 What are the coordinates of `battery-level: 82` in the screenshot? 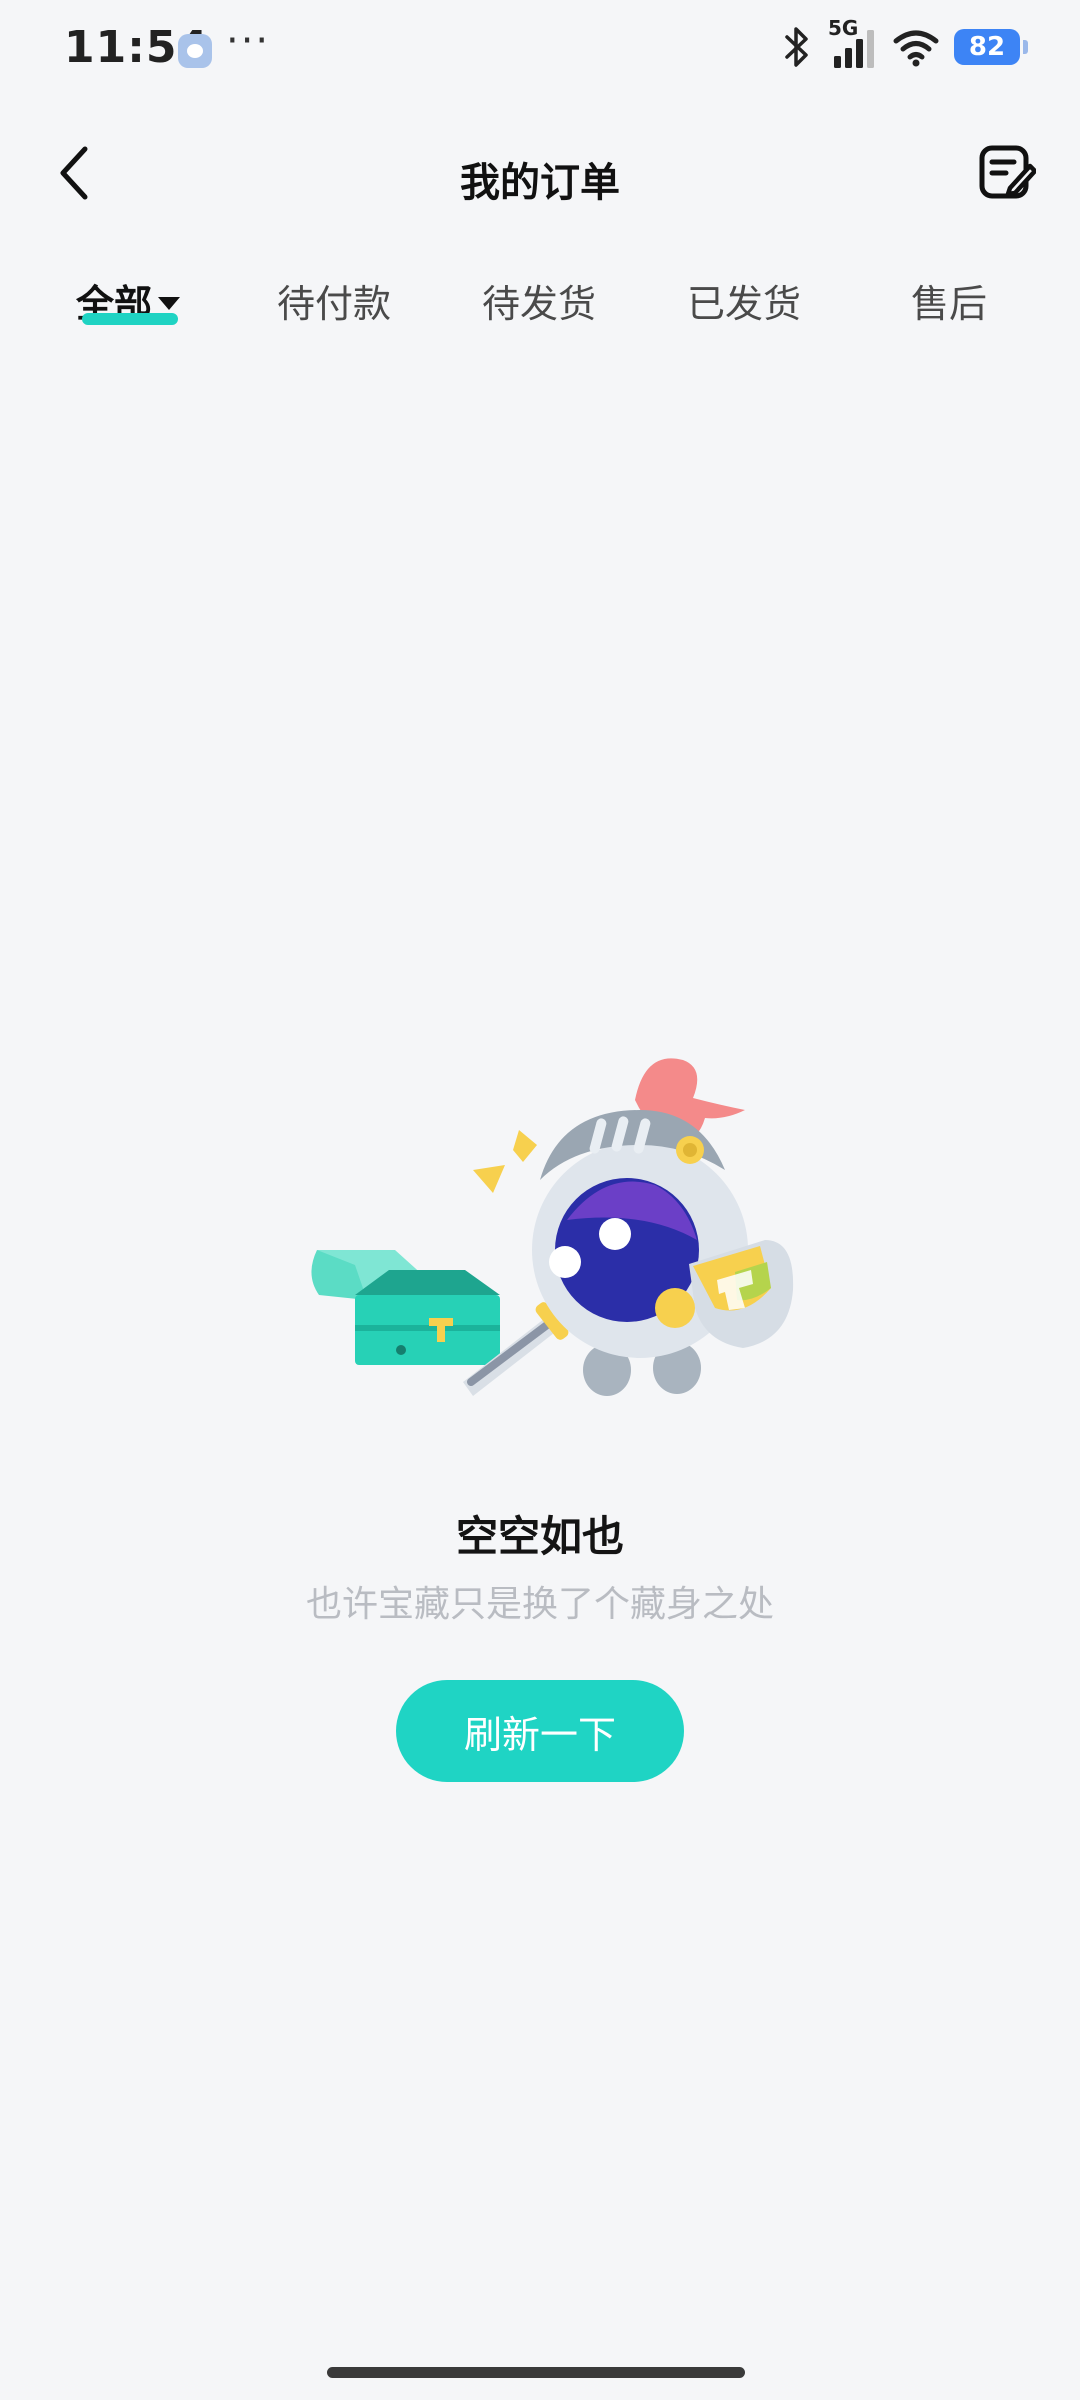 It's located at (987, 47).